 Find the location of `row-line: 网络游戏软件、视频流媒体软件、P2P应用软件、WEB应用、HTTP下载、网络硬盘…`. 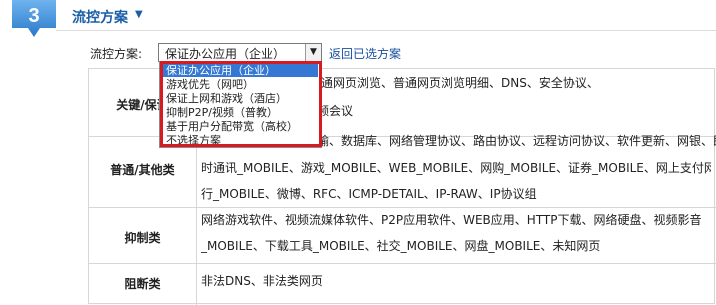

row-line: 网络游戏软件、视频流媒体软件、P2P应用软件、WEB应用、HTTP下载、网络硬盘… is located at coordinates (451, 220).